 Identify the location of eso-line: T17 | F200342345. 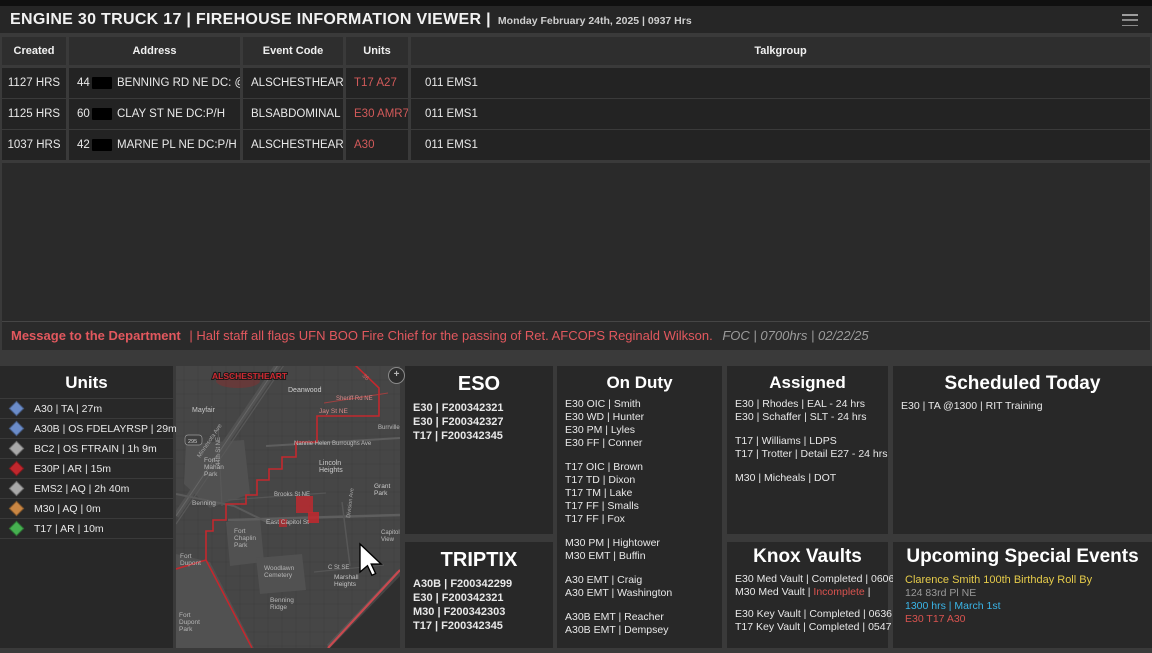
(458, 436).